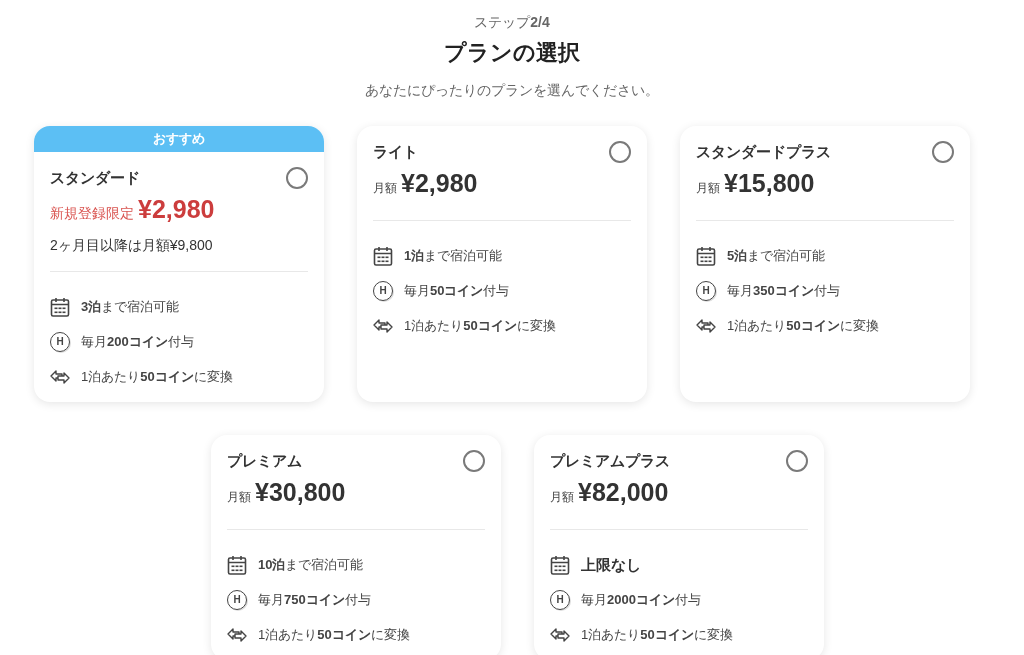  I want to click on plan-name: プレミアム, so click(264, 461).